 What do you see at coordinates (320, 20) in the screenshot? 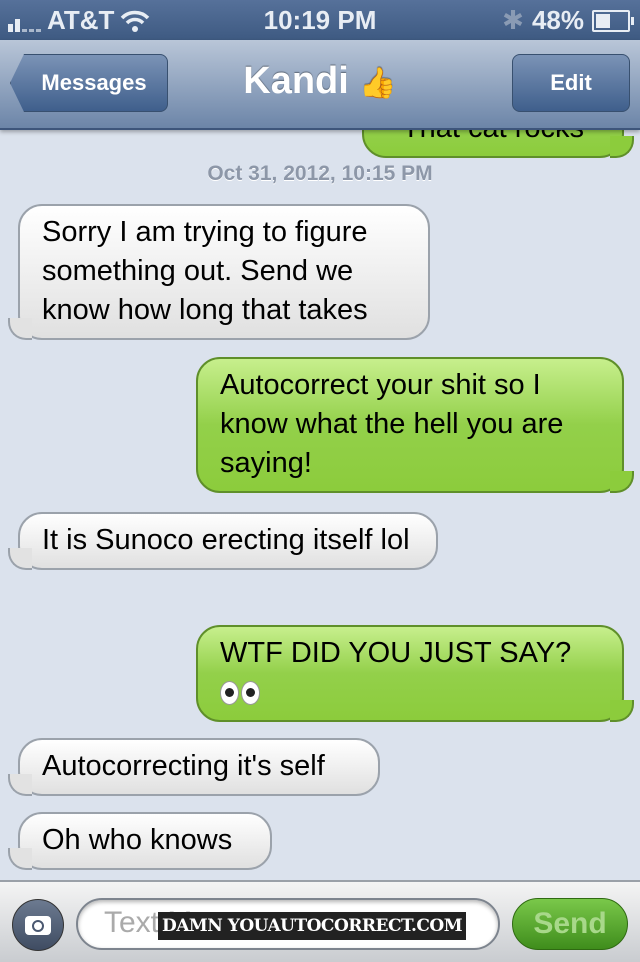
I see `status-bar: AT&T 10:19 PM ✱ 48%` at bounding box center [320, 20].